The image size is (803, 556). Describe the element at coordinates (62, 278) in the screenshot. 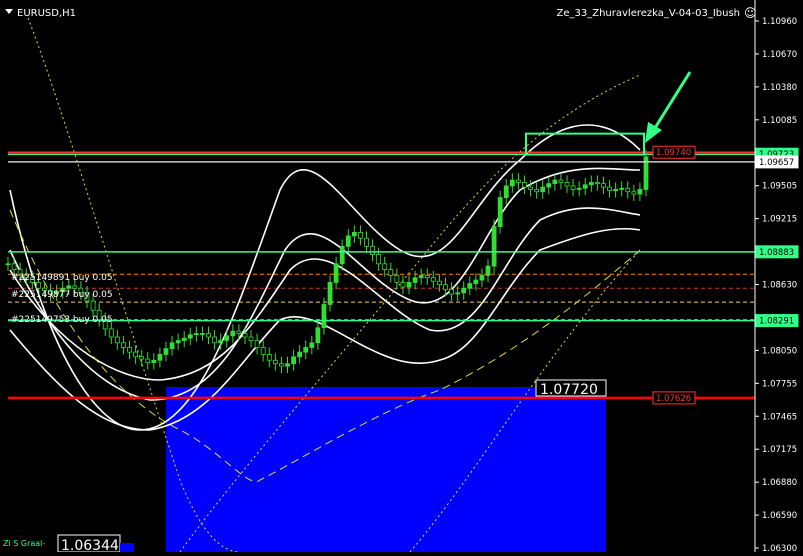

I see `order-label-1: #225149891 buy 0.05` at that location.